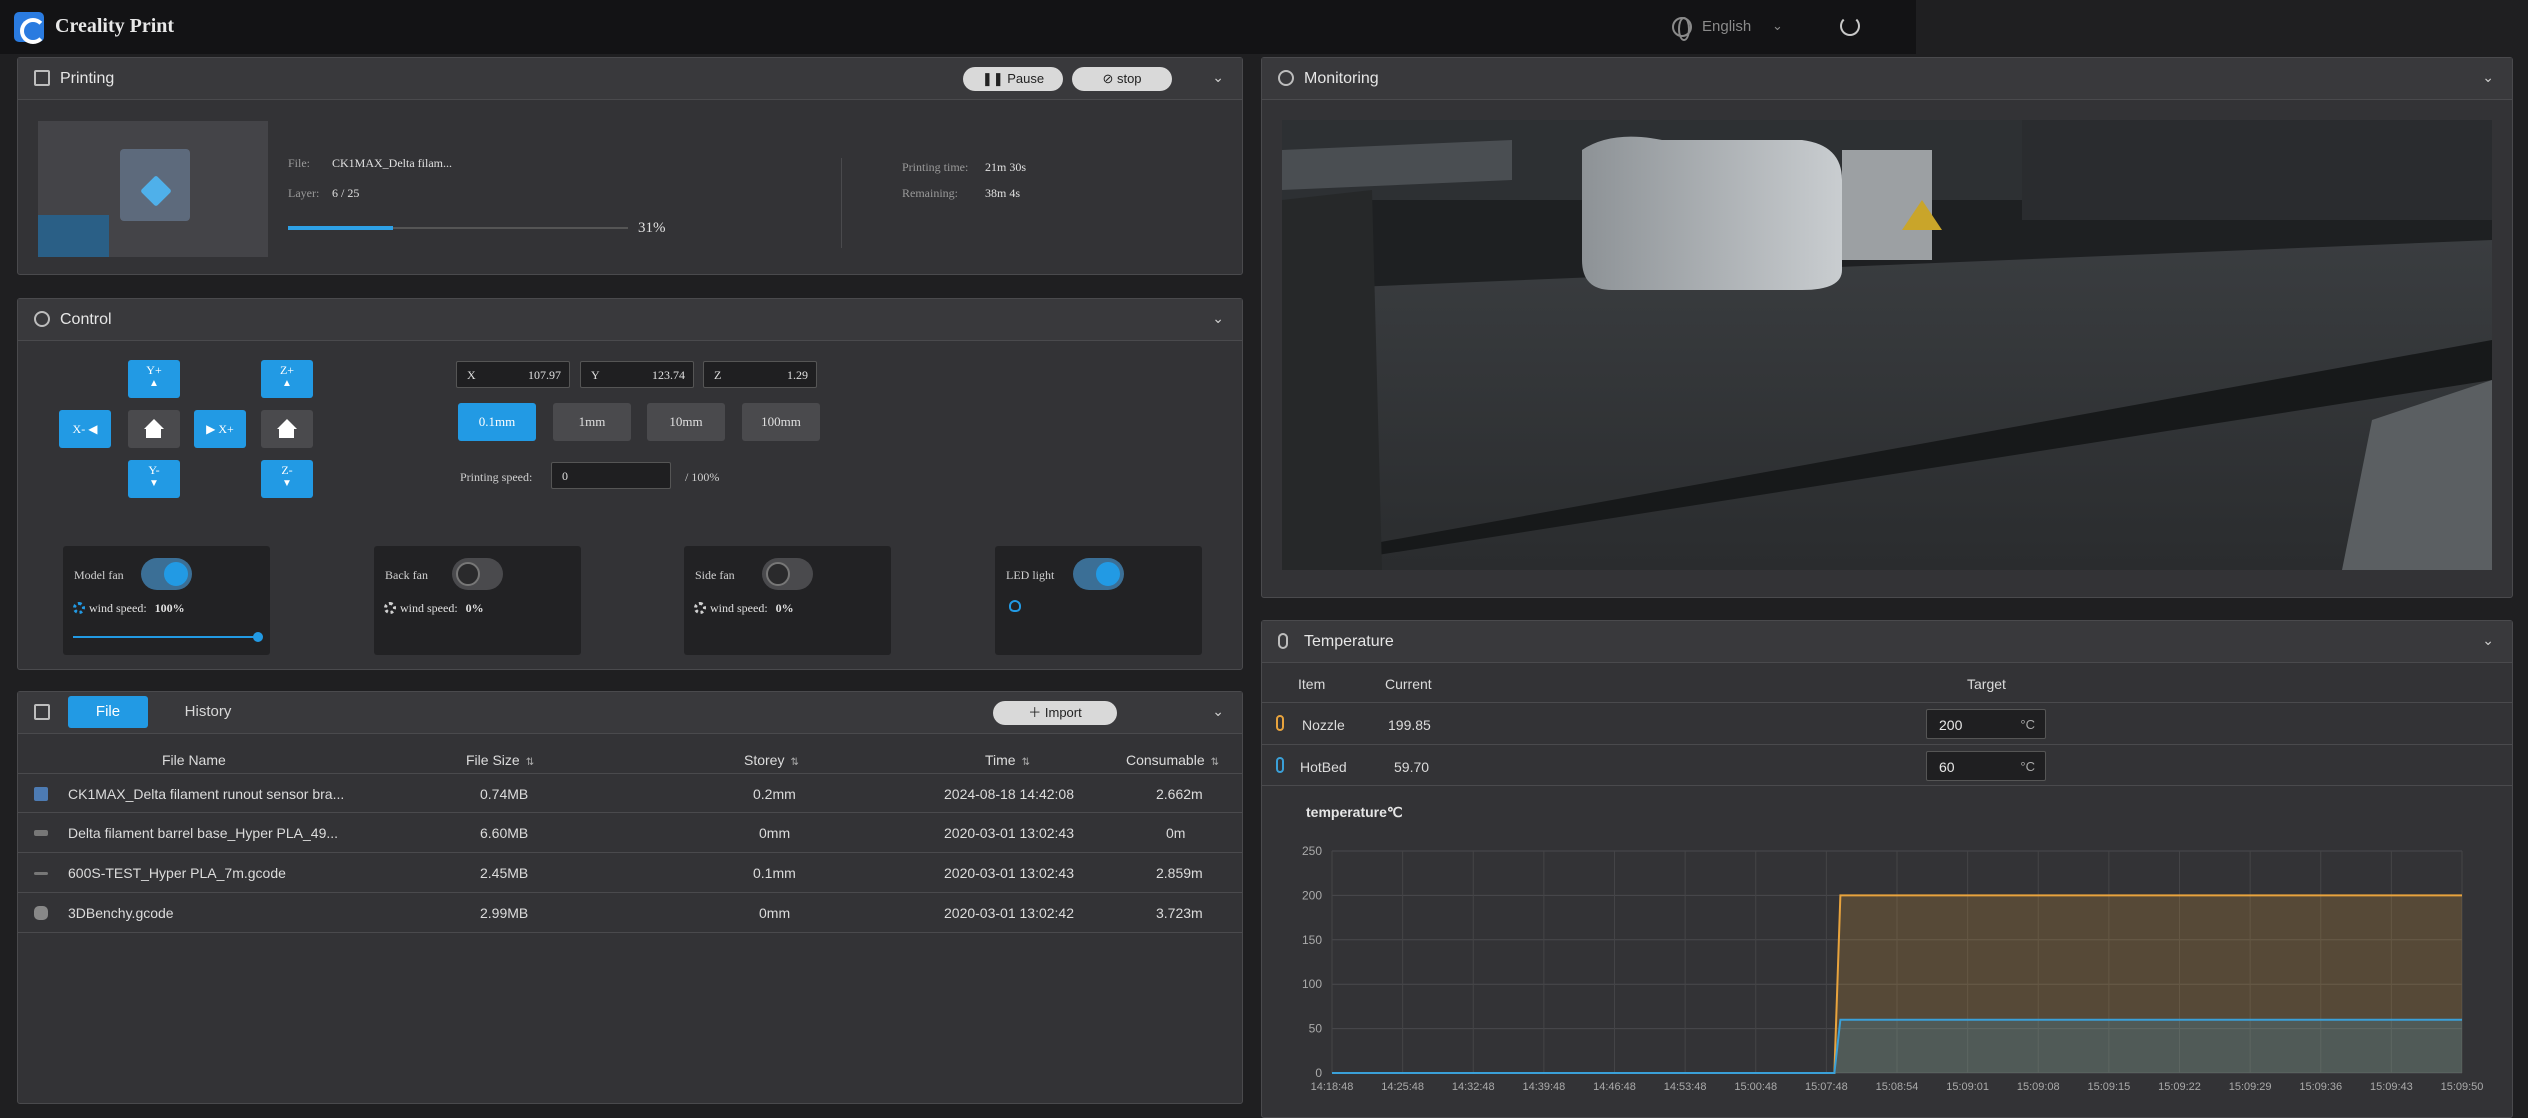 This screenshot has width=2528, height=1118. What do you see at coordinates (1179, 913) in the screenshot?
I see `file-consumable: 3.723m` at bounding box center [1179, 913].